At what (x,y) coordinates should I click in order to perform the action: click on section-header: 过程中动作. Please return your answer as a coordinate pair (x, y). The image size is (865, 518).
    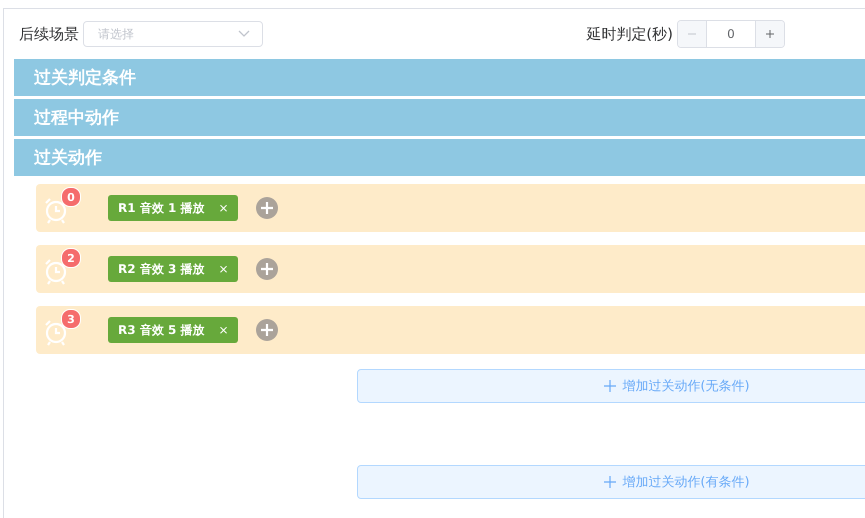
    Looking at the image, I should click on (439, 117).